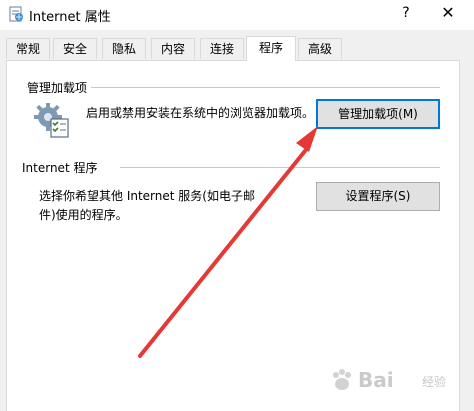 This screenshot has height=411, width=474. Describe the element at coordinates (70, 17) in the screenshot. I see `window-title: Internet 属性` at that location.